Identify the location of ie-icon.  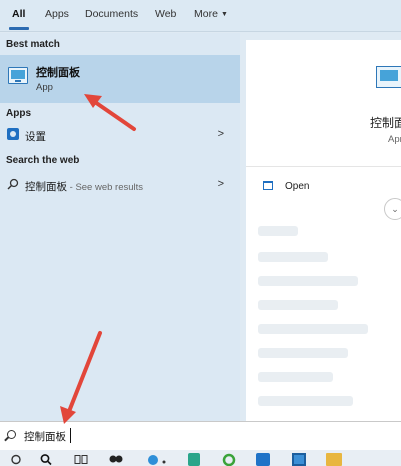
(229, 459).